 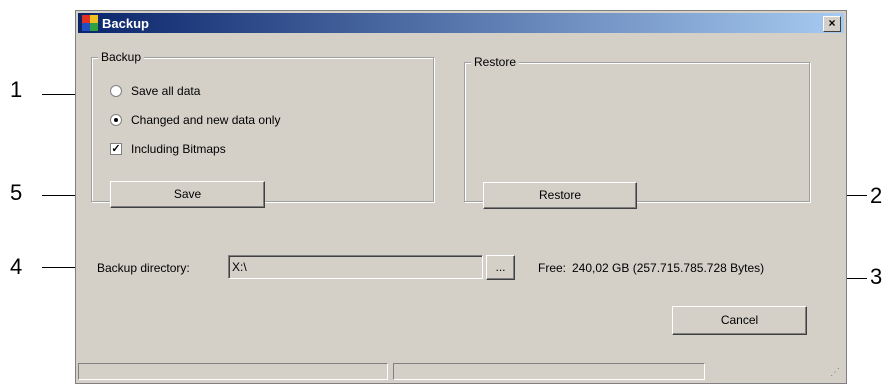 What do you see at coordinates (16, 89) in the screenshot?
I see `callout-1: 1` at bounding box center [16, 89].